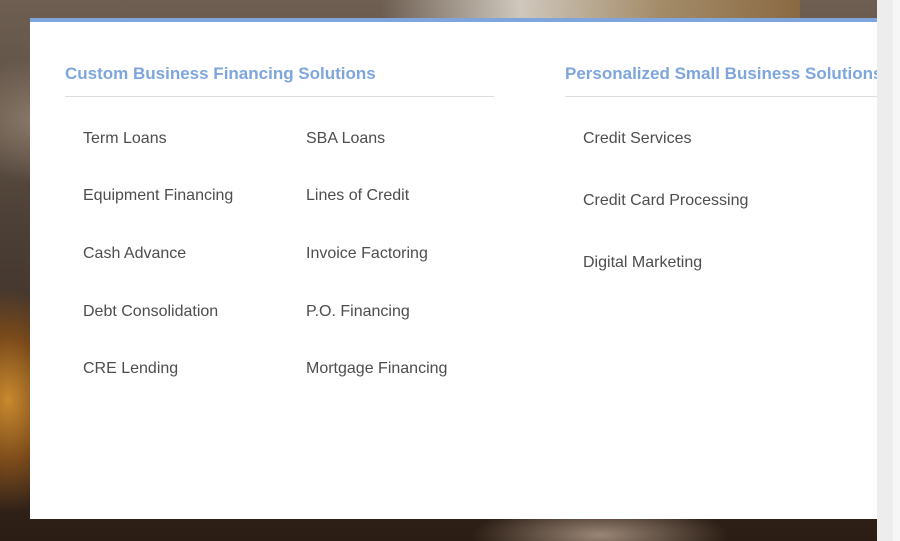 The height and width of the screenshot is (541, 900). I want to click on menu-link-po-financing: P.O. Financing, so click(358, 312).